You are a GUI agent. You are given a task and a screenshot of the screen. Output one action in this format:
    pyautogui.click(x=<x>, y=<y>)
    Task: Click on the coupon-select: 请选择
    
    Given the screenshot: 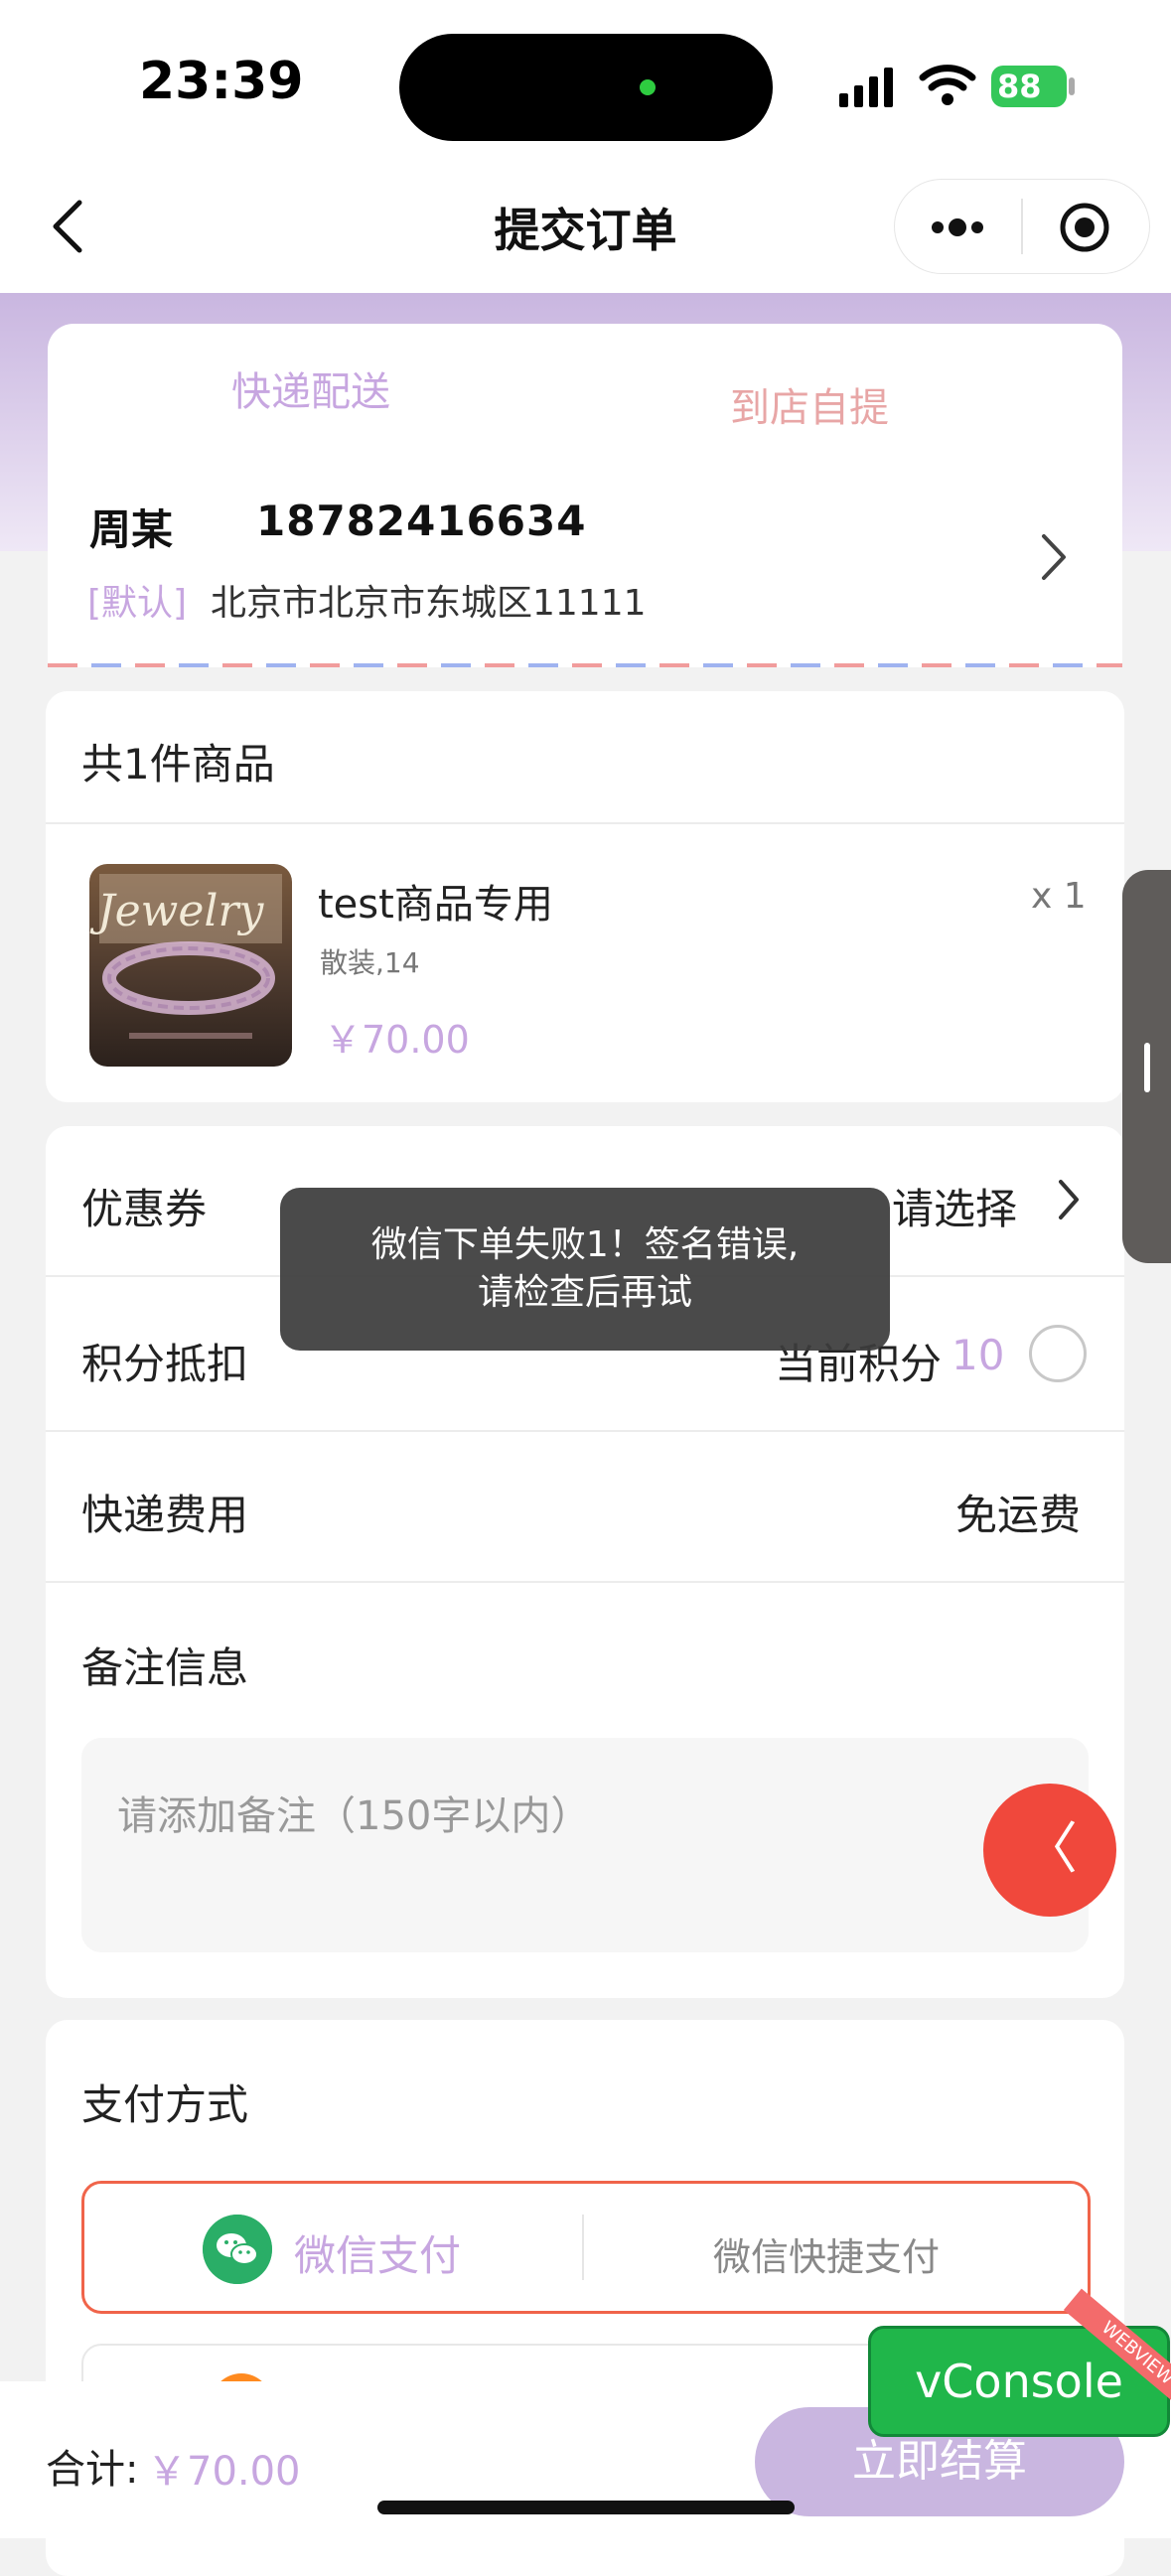 What is the action you would take?
    pyautogui.click(x=954, y=1206)
    